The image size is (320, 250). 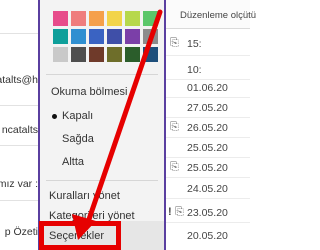 What do you see at coordinates (218, 15) in the screenshot?
I see `sort-label: Düzenleme olçütü` at bounding box center [218, 15].